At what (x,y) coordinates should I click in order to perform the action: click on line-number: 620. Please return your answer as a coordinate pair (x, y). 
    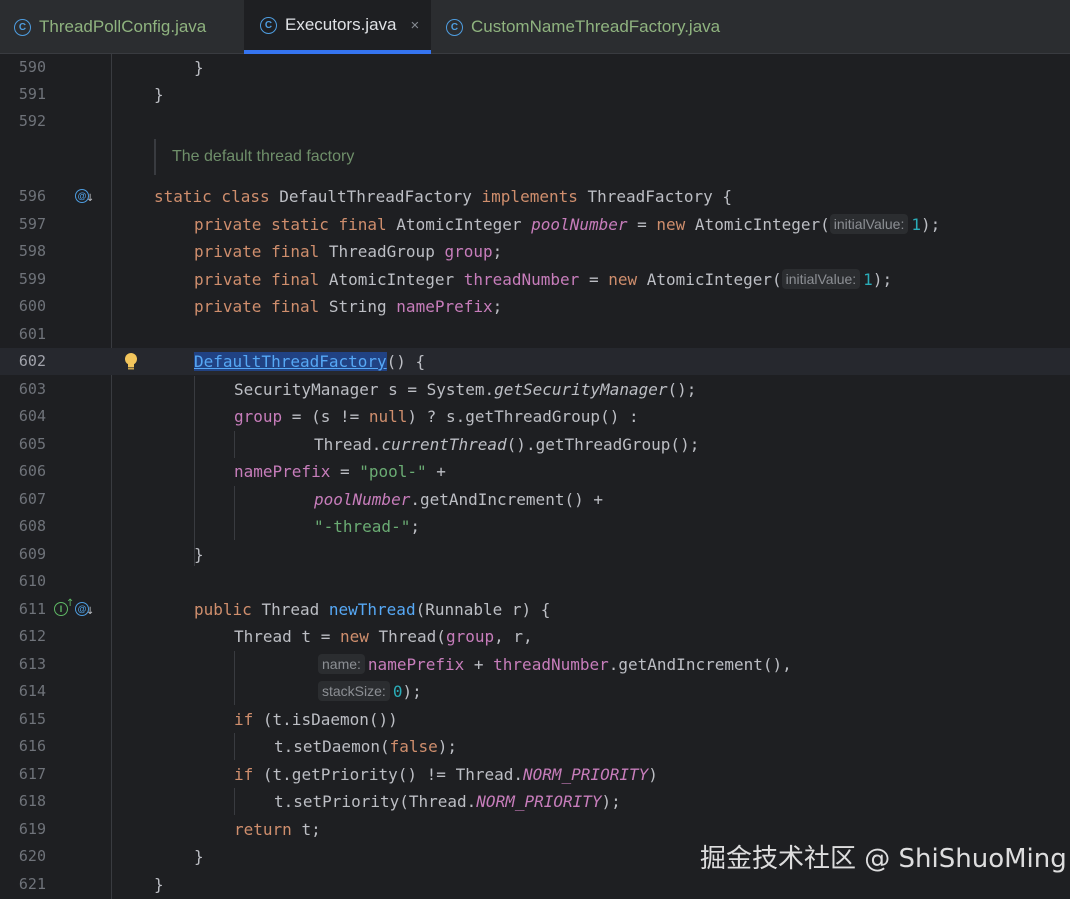
    Looking at the image, I should click on (32, 856).